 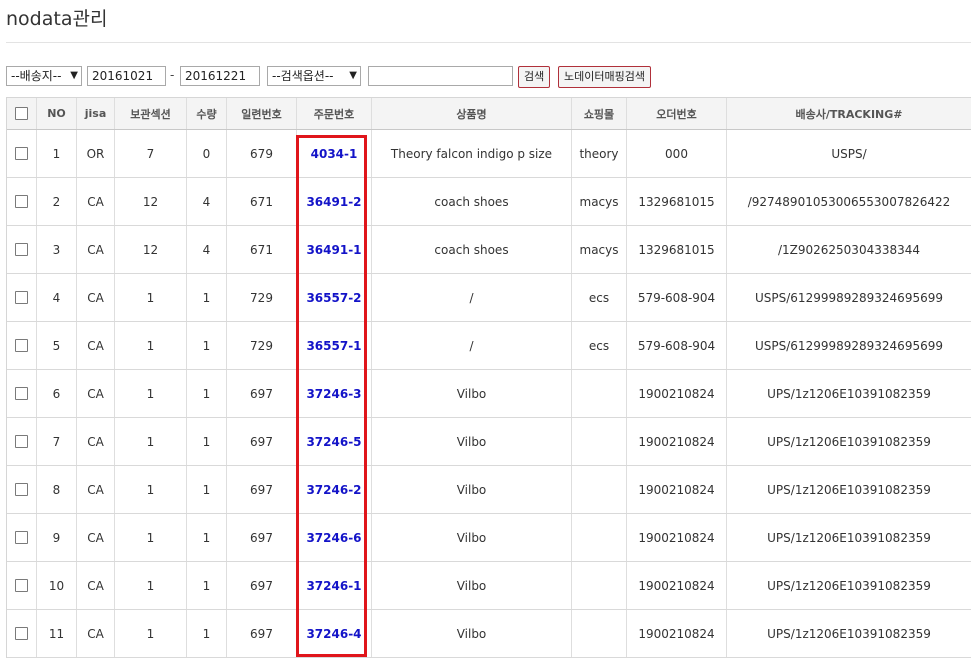 What do you see at coordinates (333, 202) in the screenshot?
I see `order-number-link: 36491-2` at bounding box center [333, 202].